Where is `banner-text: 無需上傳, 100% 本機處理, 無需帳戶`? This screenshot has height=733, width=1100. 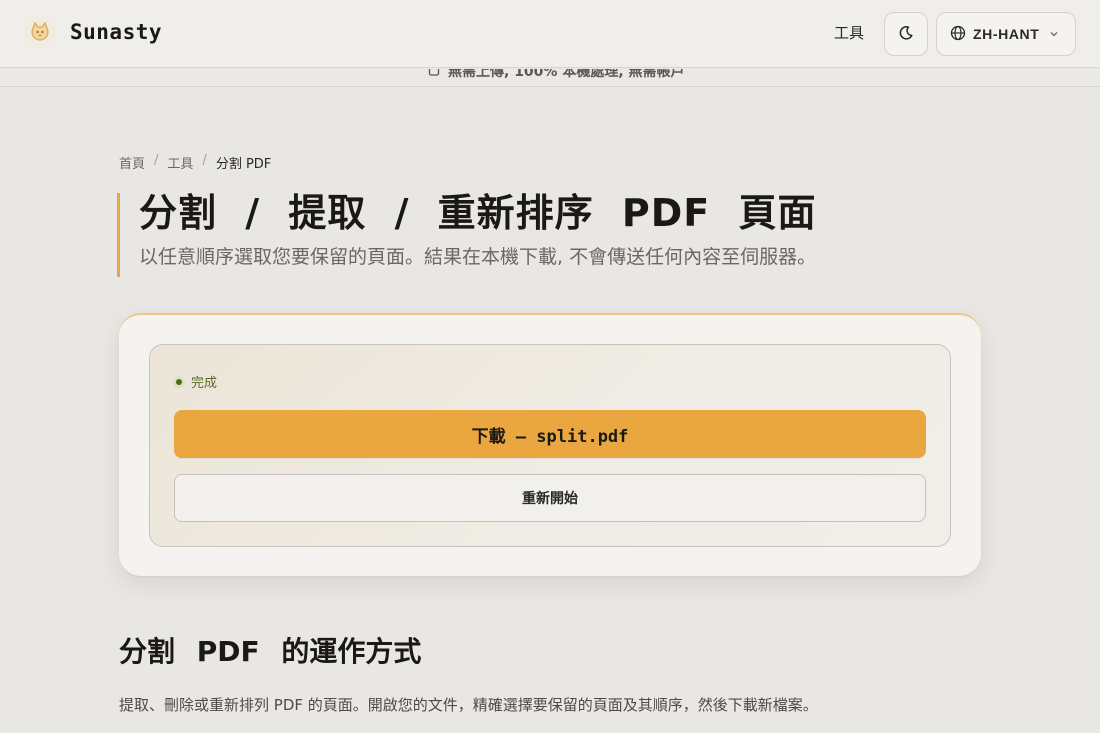
banner-text: 無需上傳, 100% 本機處理, 無需帳戶 is located at coordinates (566, 74).